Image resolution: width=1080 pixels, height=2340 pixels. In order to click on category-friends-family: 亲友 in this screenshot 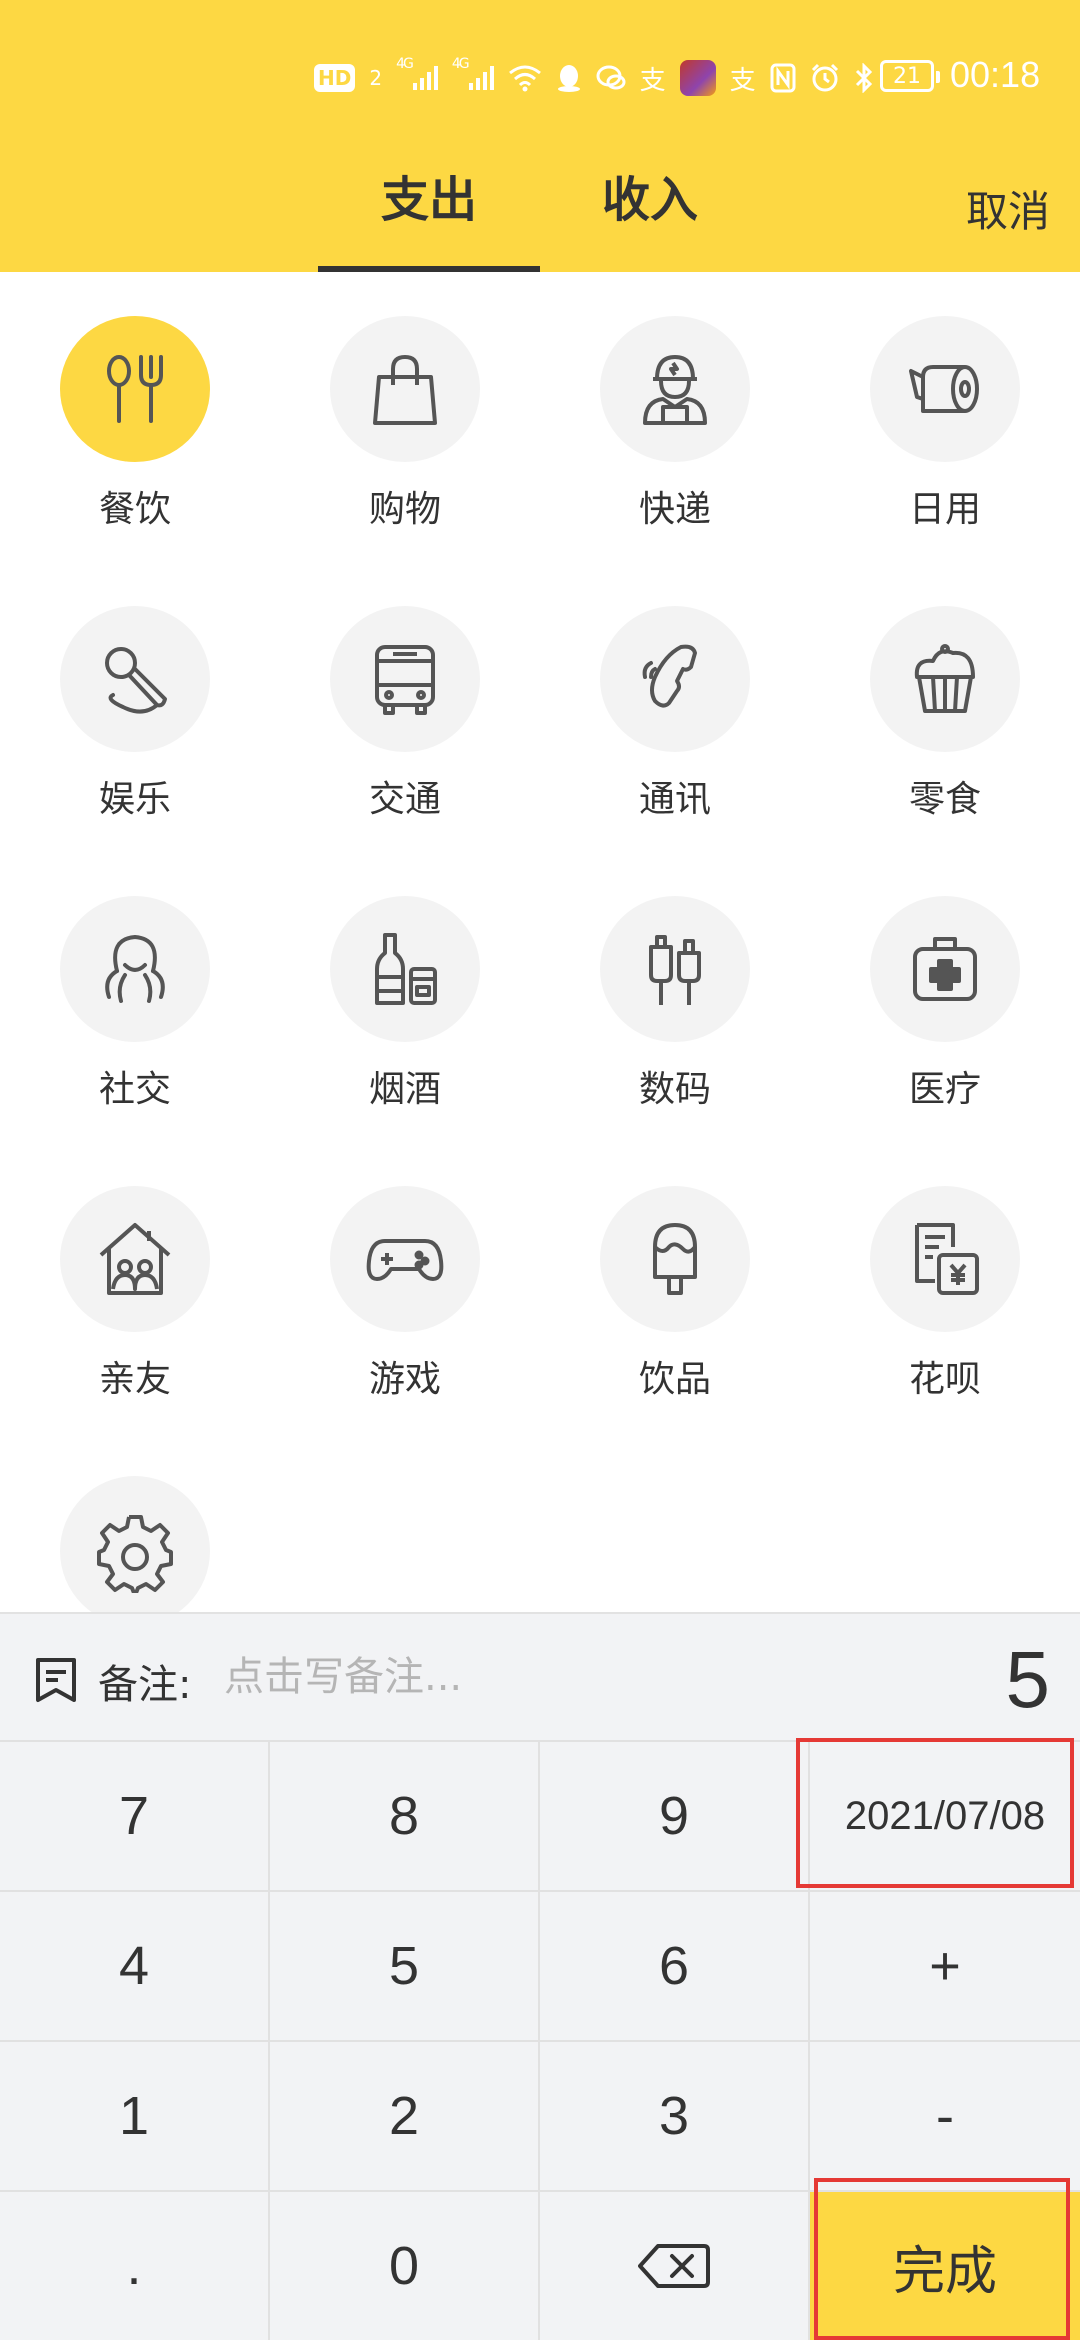, I will do `click(135, 1272)`.